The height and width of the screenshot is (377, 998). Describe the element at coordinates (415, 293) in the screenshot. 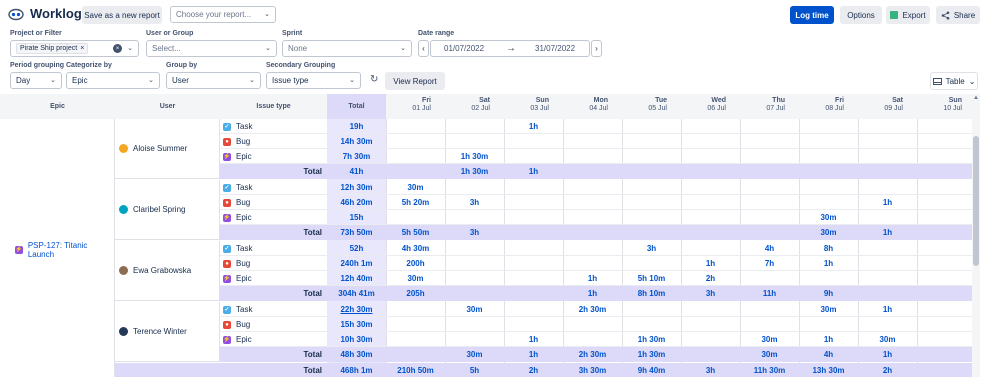

I see `day-value: 205h` at that location.